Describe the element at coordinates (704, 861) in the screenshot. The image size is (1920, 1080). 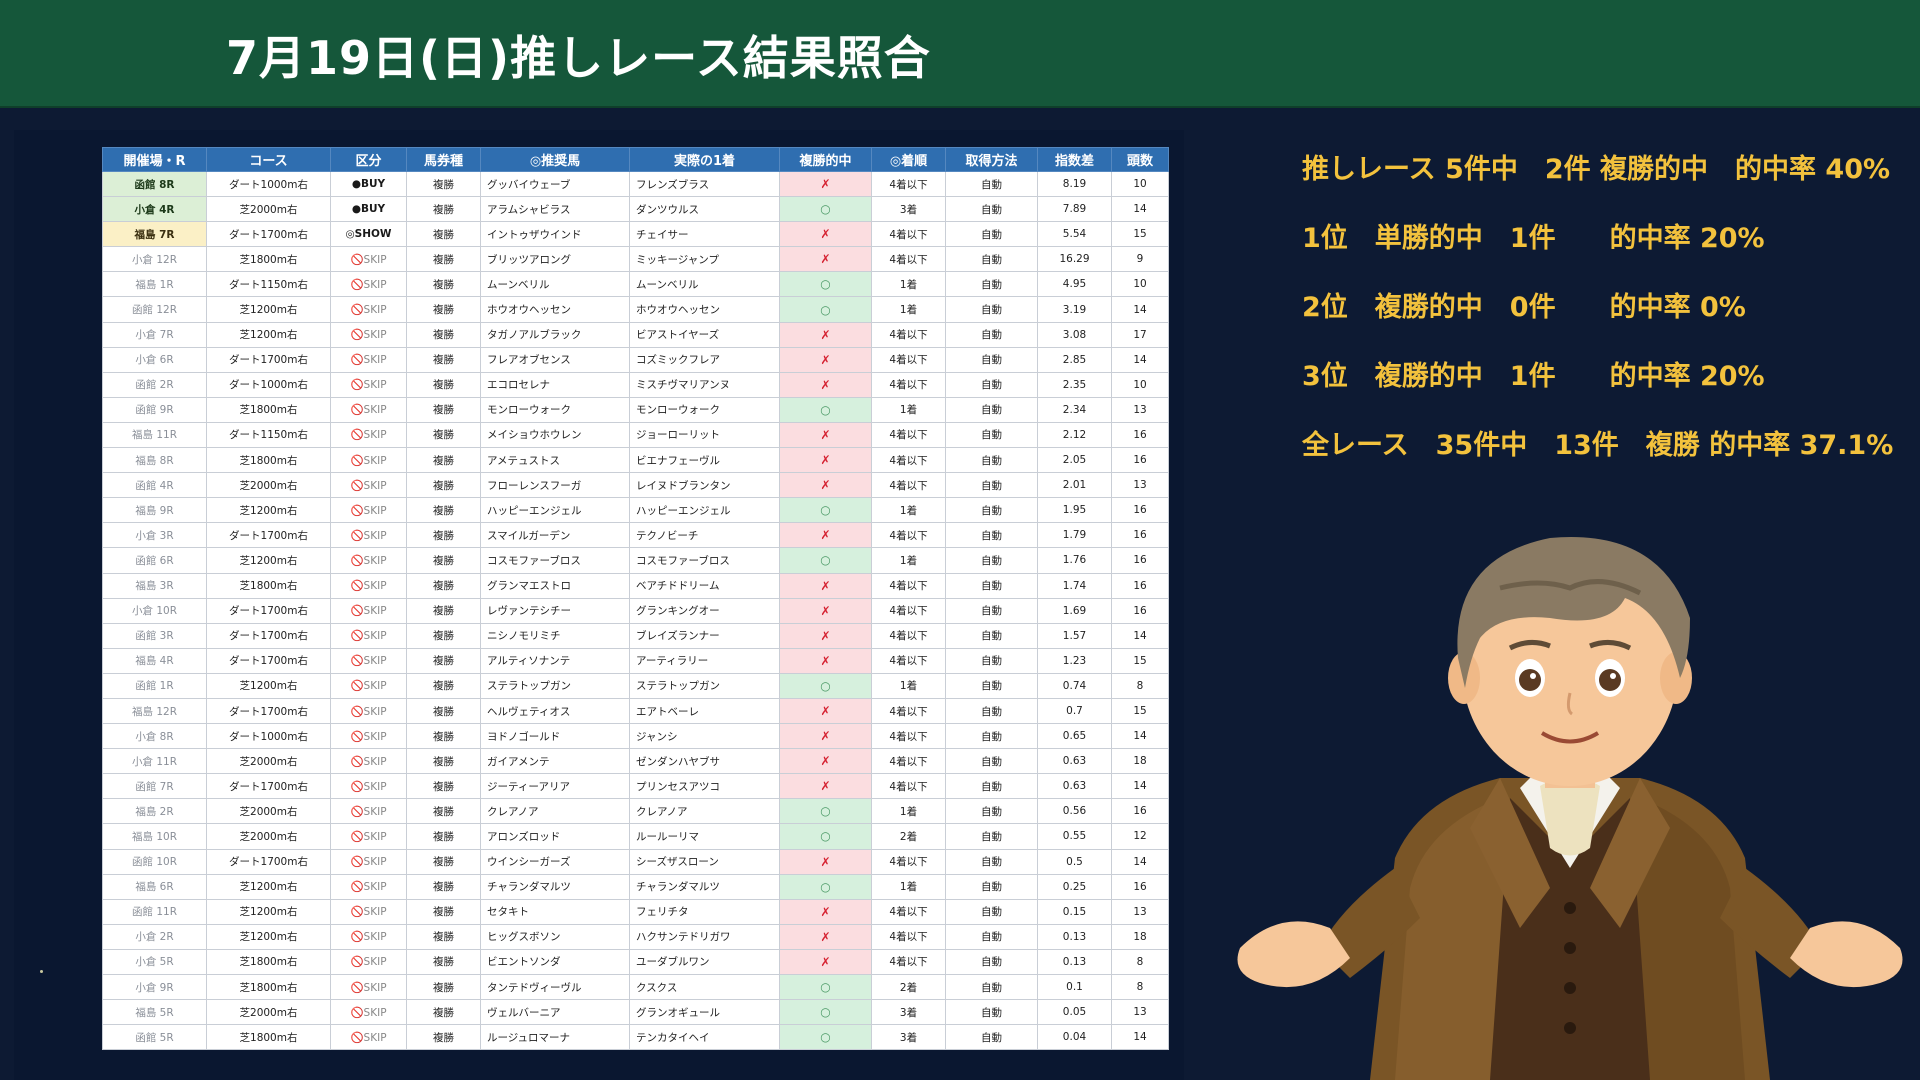
I see `winner-cell: シーズザスローン` at that location.